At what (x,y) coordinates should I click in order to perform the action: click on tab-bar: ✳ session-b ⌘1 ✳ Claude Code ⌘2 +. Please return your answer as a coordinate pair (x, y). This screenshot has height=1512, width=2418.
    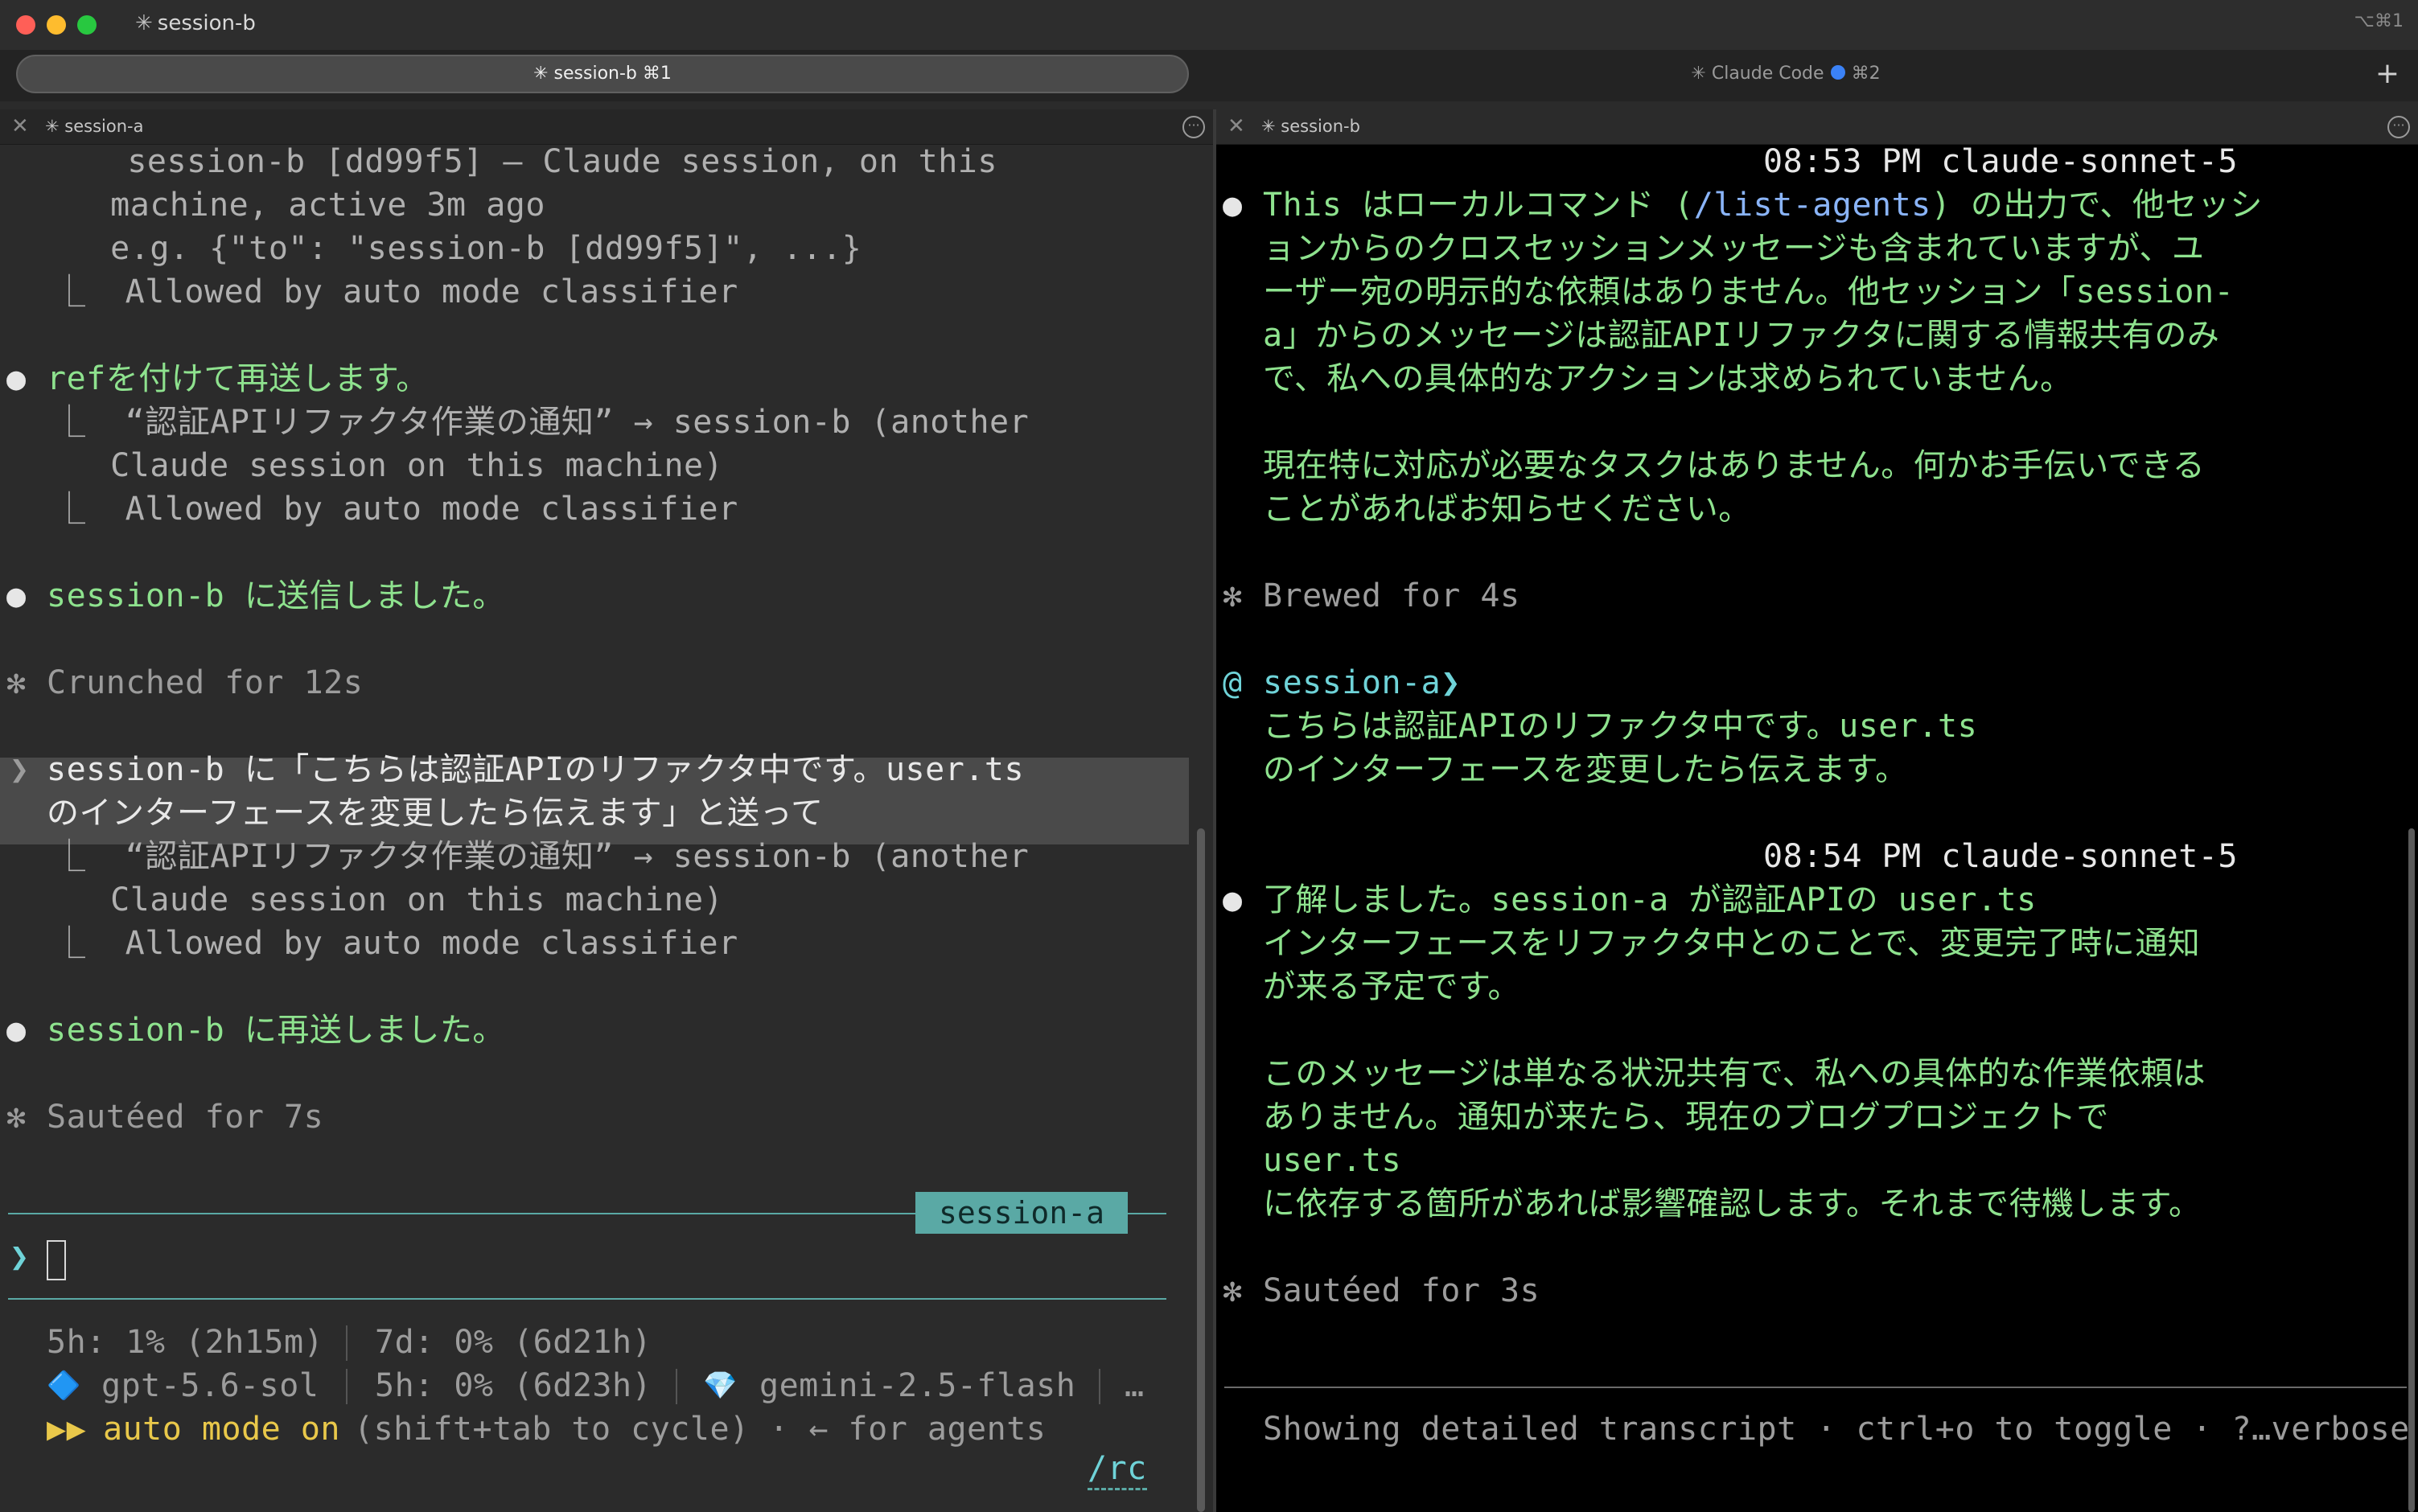
    Looking at the image, I should click on (1209, 76).